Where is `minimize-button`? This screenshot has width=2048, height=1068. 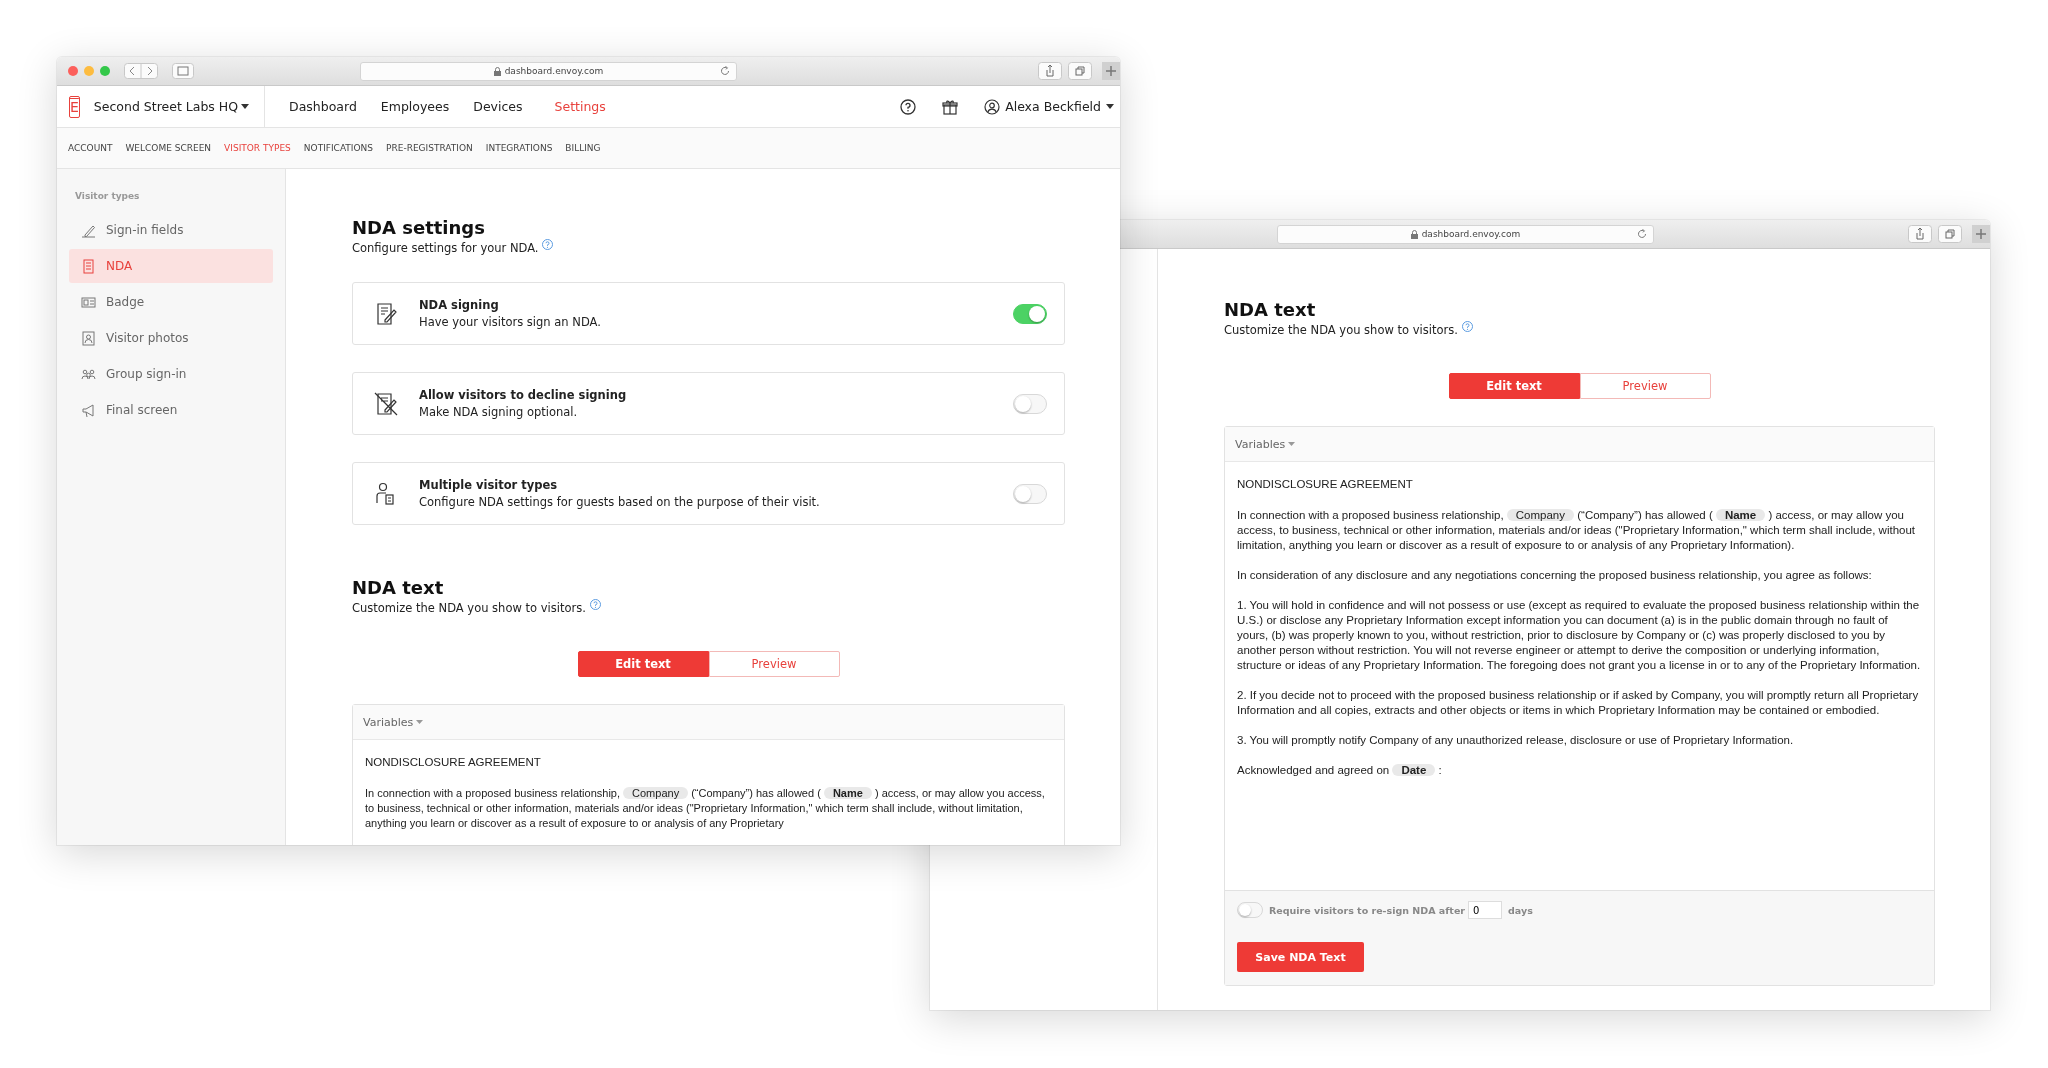
minimize-button is located at coordinates (89, 71).